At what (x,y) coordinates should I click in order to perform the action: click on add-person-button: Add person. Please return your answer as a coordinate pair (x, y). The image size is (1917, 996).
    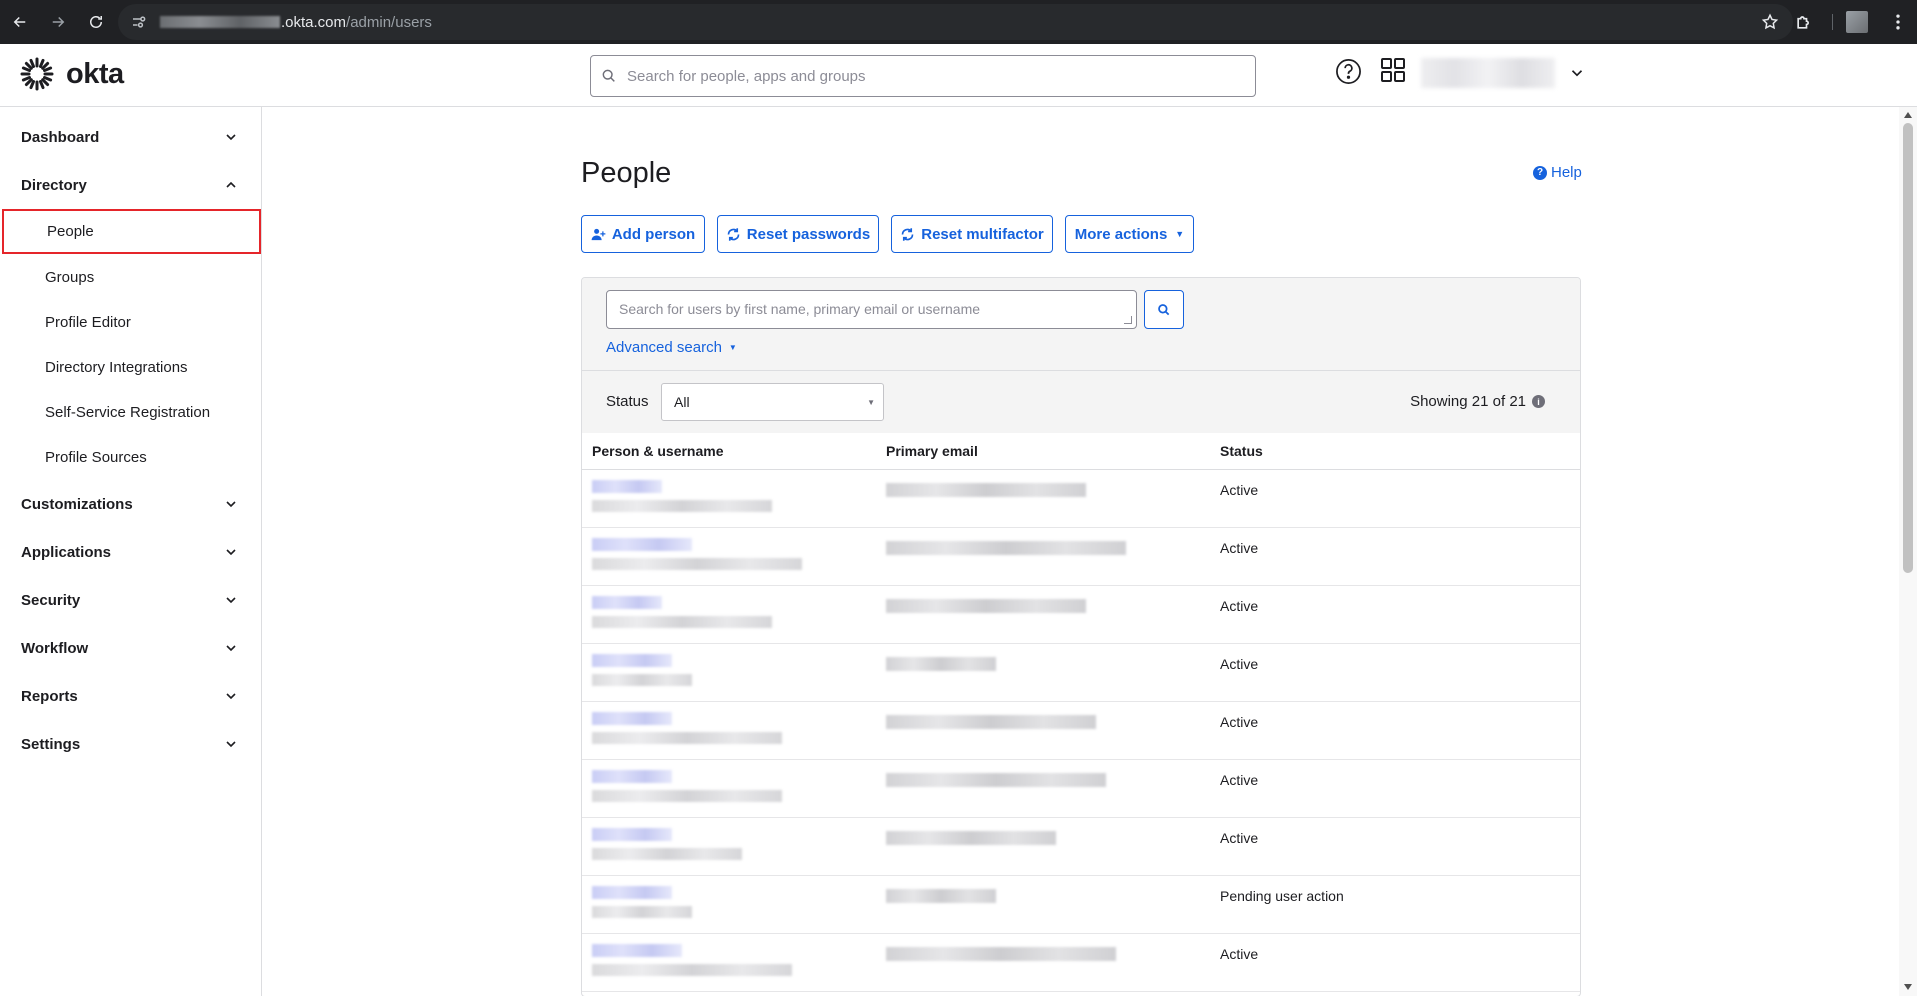
    Looking at the image, I should click on (643, 234).